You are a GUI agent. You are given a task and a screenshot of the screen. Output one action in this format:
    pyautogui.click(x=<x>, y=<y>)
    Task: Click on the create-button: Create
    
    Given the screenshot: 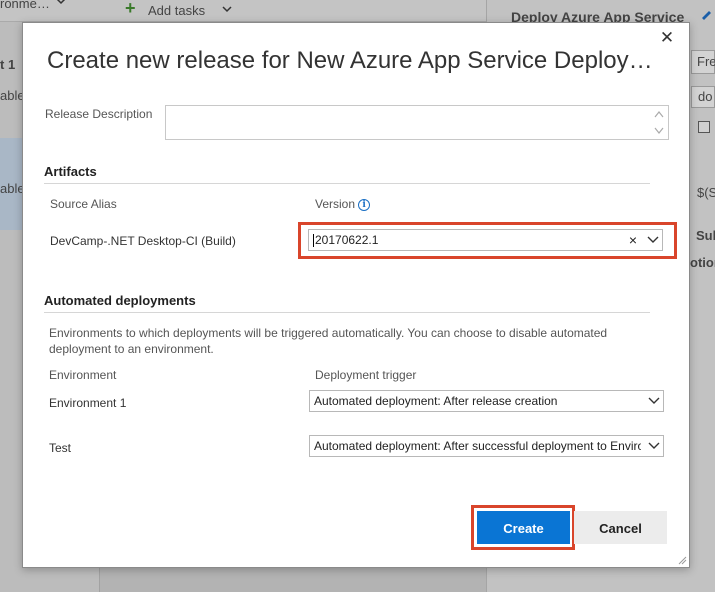 What is the action you would take?
    pyautogui.click(x=523, y=527)
    